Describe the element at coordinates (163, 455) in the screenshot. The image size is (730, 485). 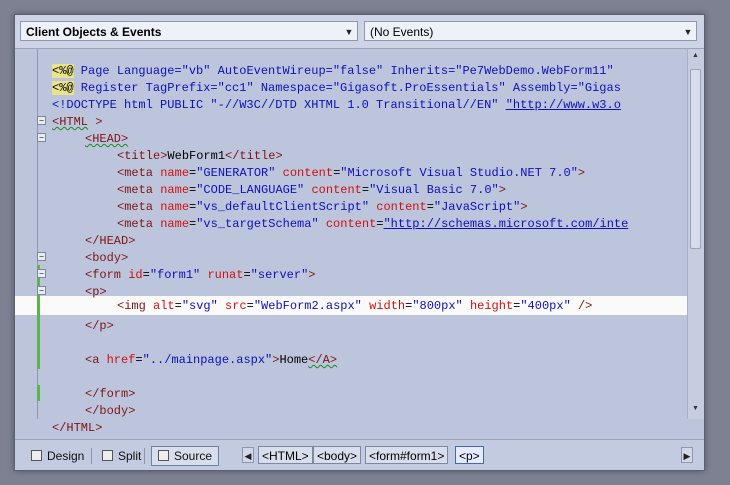
I see `source-icon` at that location.